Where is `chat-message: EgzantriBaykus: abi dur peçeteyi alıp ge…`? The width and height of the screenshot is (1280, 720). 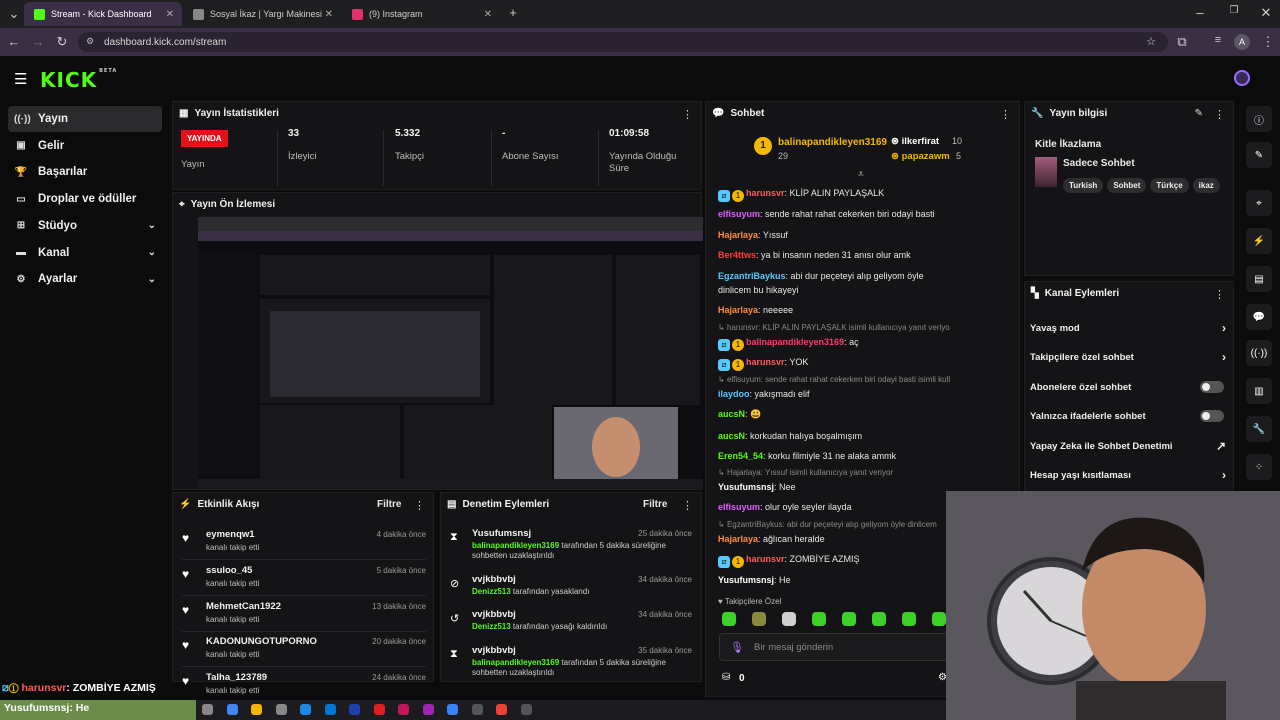
chat-message: EgzantriBaykus: abi dur peçeteyi alıp ge… is located at coordinates (834, 283).